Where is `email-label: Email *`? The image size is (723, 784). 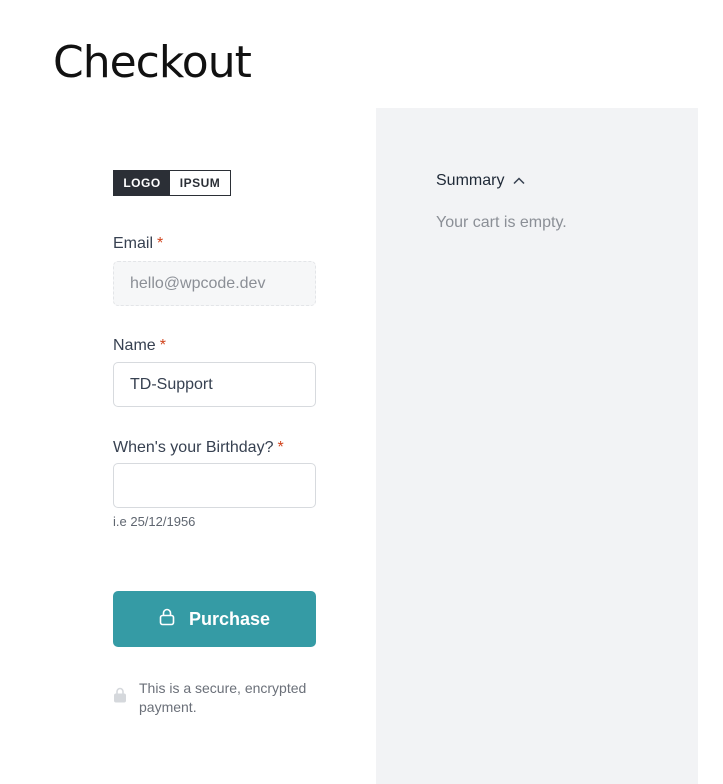 email-label: Email * is located at coordinates (138, 244).